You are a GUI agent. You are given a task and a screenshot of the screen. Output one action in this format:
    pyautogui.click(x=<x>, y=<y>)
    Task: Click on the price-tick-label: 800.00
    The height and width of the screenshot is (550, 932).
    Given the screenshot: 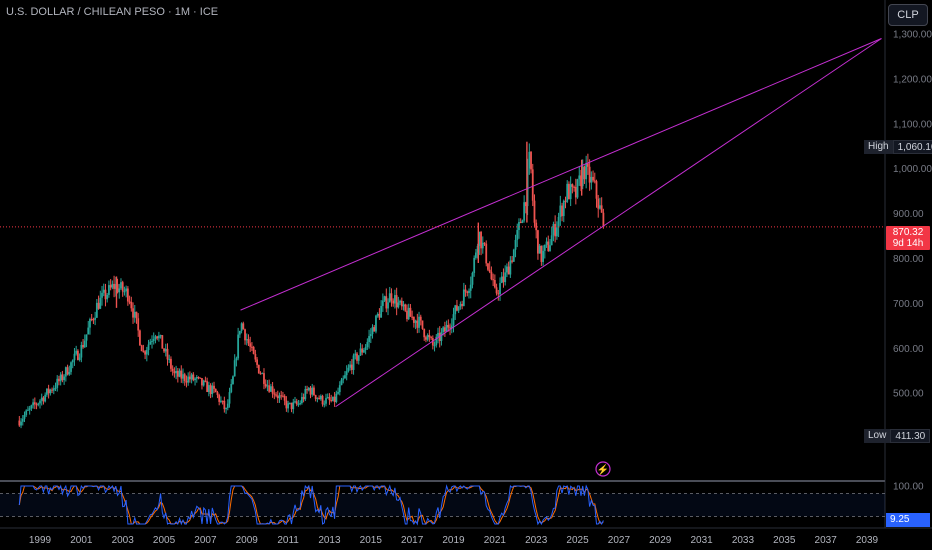 What is the action you would take?
    pyautogui.click(x=908, y=259)
    